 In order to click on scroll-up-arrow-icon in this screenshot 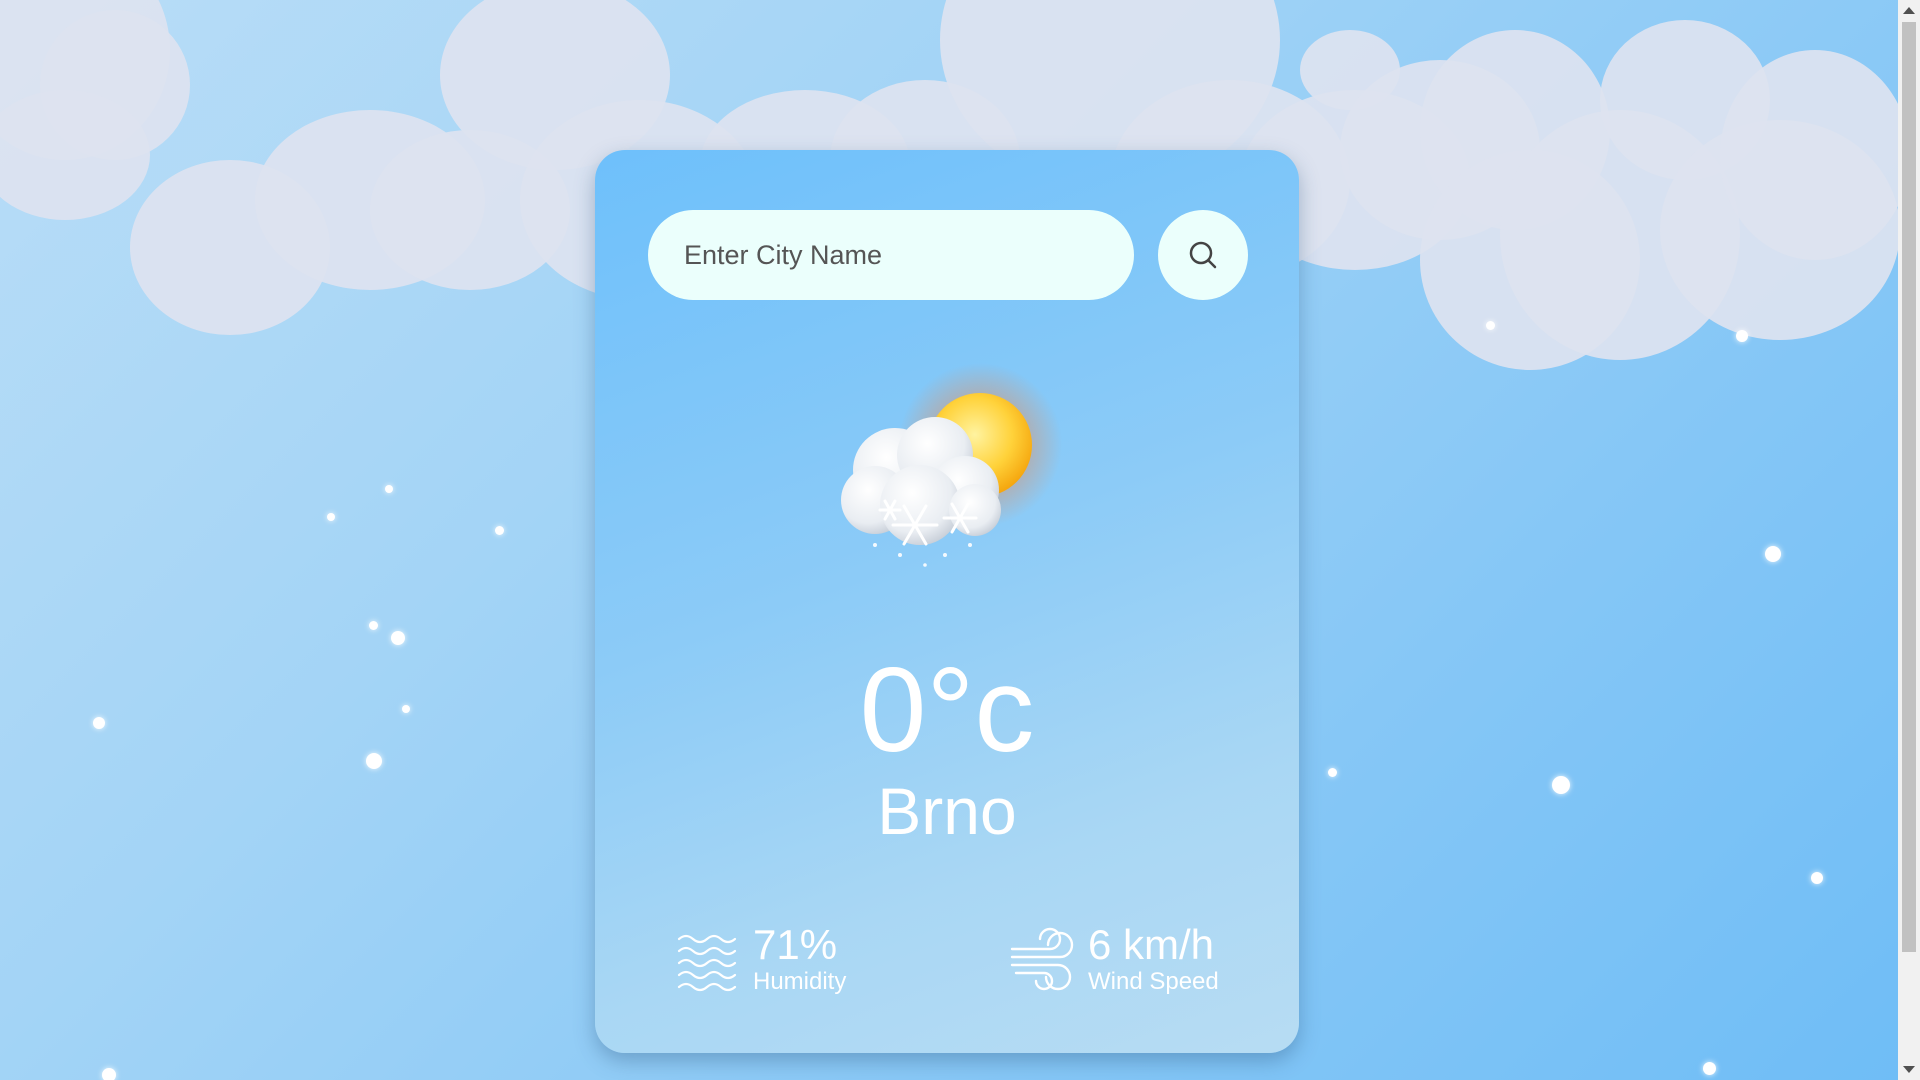, I will do `click(1909, 10)`.